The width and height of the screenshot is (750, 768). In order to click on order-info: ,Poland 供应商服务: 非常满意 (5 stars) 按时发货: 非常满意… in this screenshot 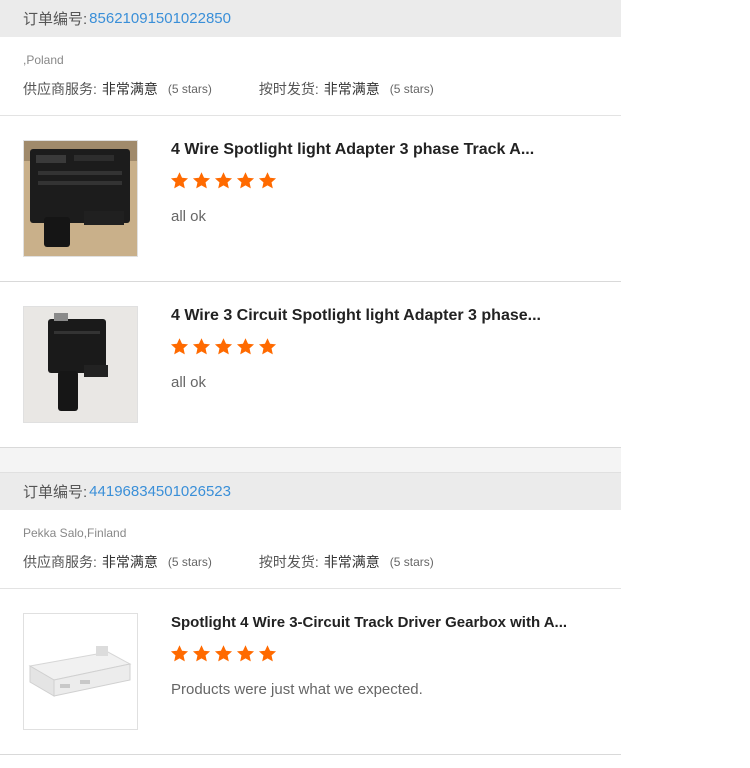, I will do `click(310, 76)`.